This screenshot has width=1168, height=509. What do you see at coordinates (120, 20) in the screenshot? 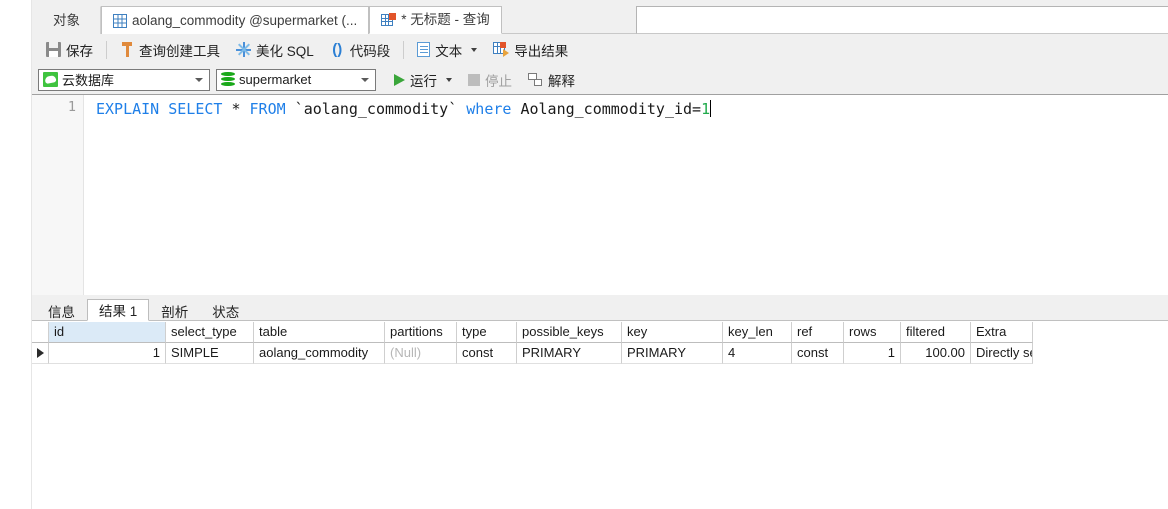
I see `table-grid-icon` at bounding box center [120, 20].